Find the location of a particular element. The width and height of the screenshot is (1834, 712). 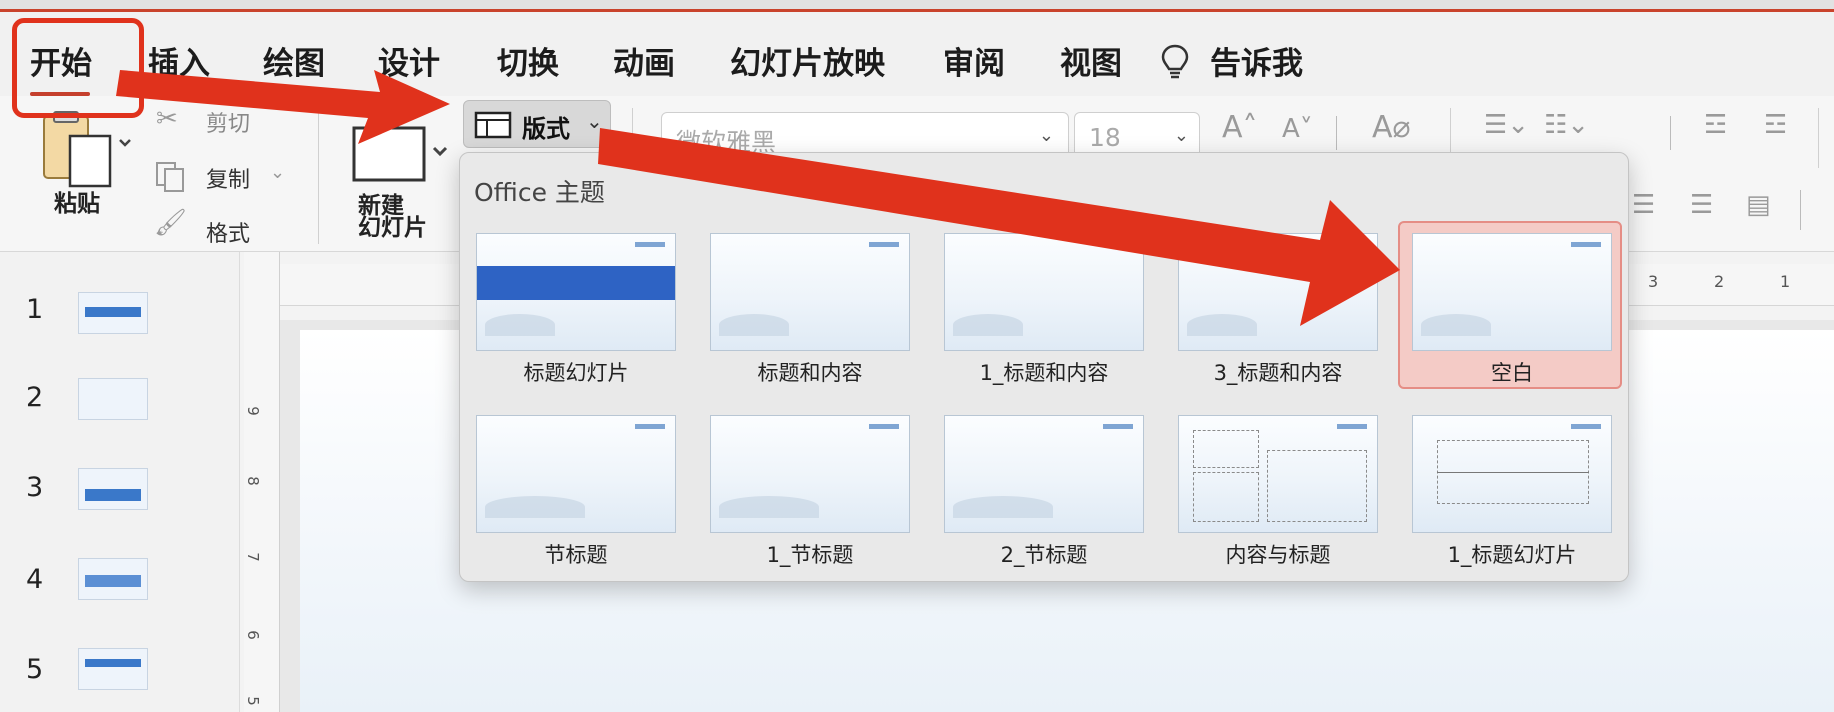

bullets-icon: ☰⌄ is located at coordinates (1506, 125).